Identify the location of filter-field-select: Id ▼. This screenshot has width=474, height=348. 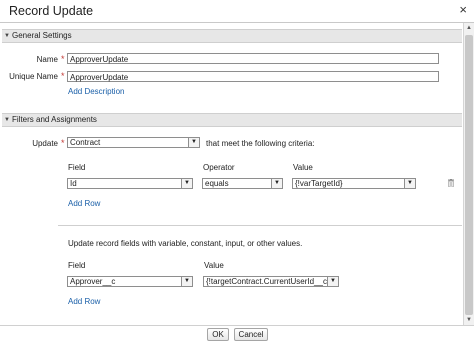
(130, 183).